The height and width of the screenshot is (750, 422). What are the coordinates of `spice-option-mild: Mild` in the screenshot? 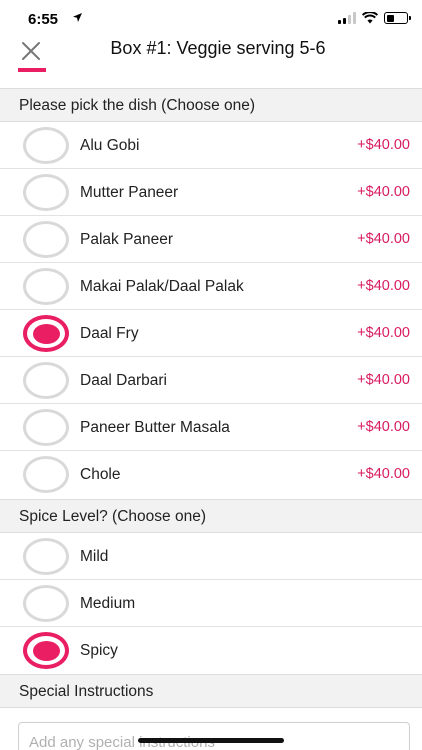 It's located at (211, 556).